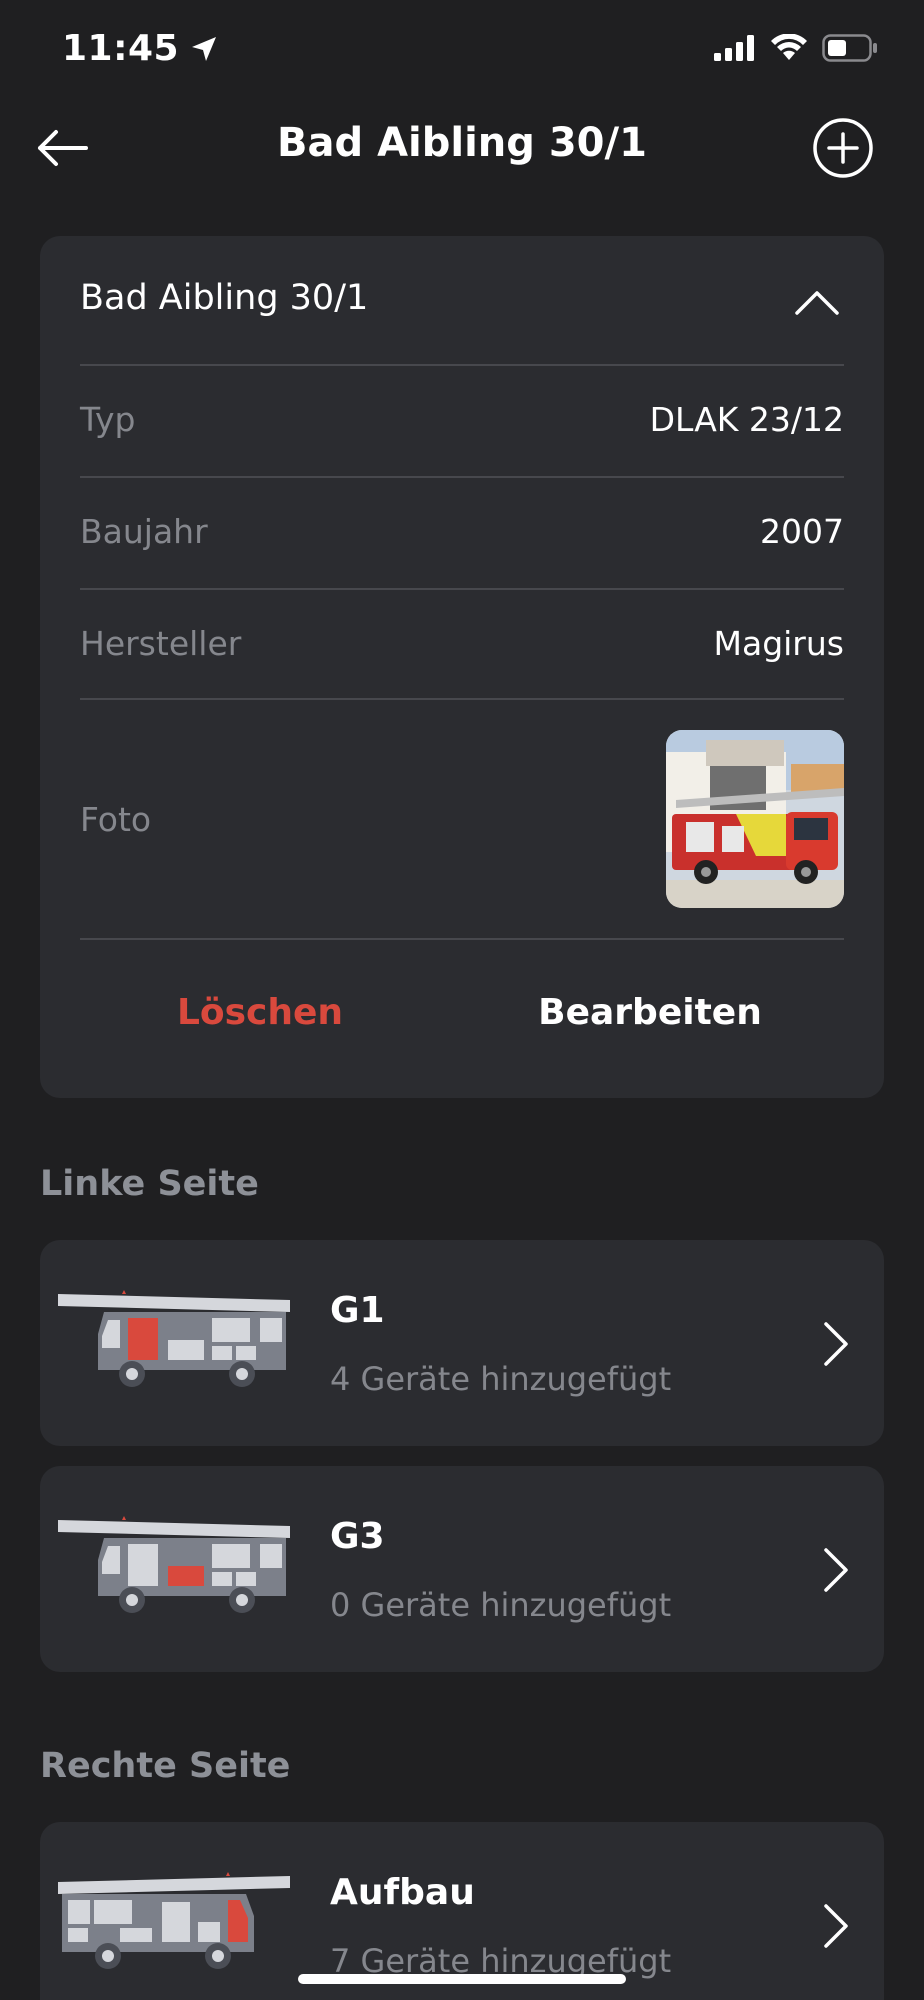  What do you see at coordinates (174, 1920) in the screenshot?
I see `truck-right-aufbau-icon` at bounding box center [174, 1920].